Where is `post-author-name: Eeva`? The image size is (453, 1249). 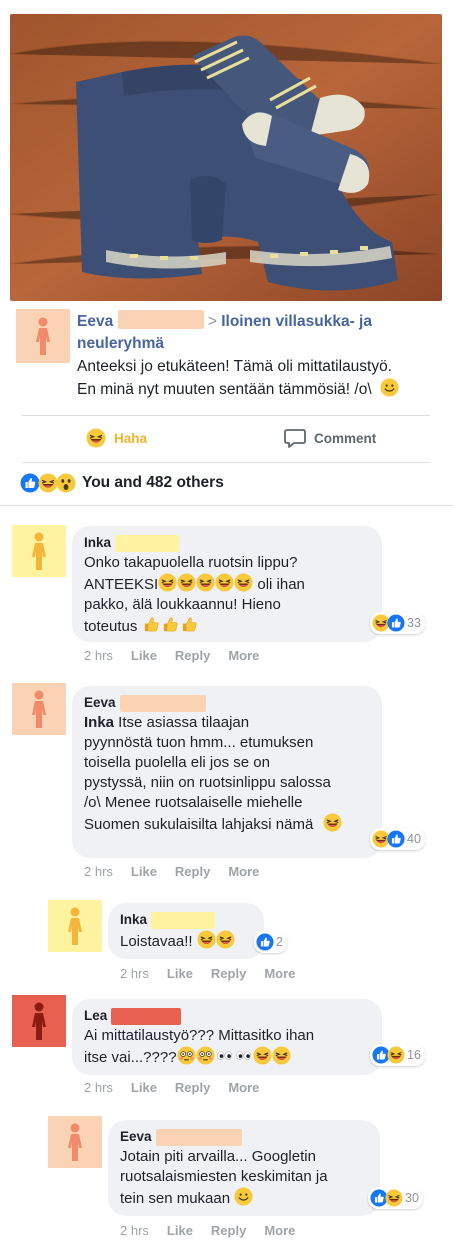 post-author-name: Eeva is located at coordinates (95, 321).